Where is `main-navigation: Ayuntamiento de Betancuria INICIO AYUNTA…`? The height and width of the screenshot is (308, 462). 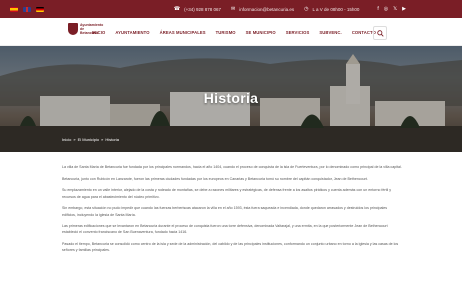
main-navigation: Ayuntamiento de Betancuria INICIO AYUNTA… is located at coordinates (231, 32).